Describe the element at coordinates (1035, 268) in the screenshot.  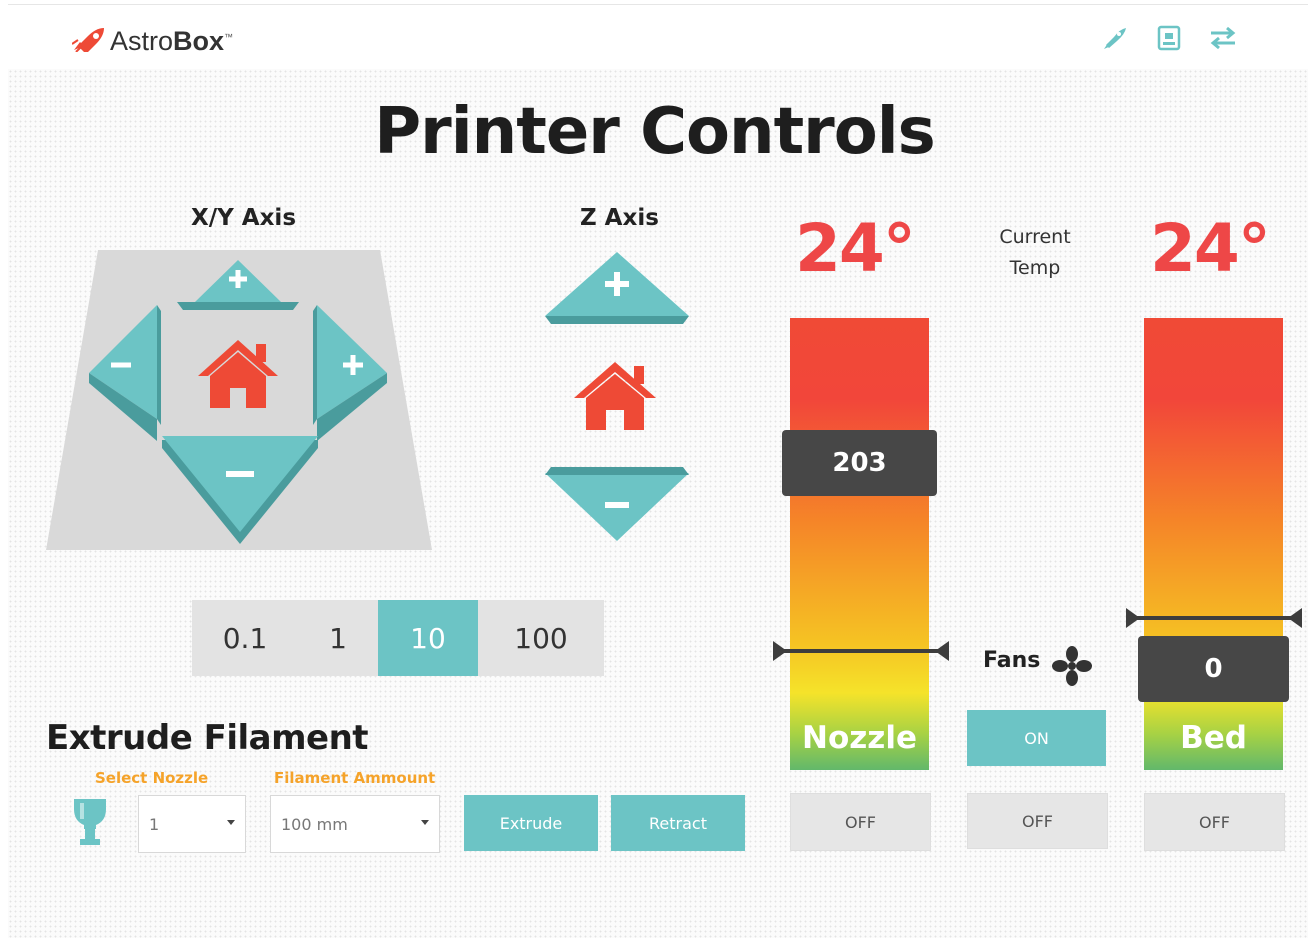
I see `current-temp-line2: Temp` at that location.